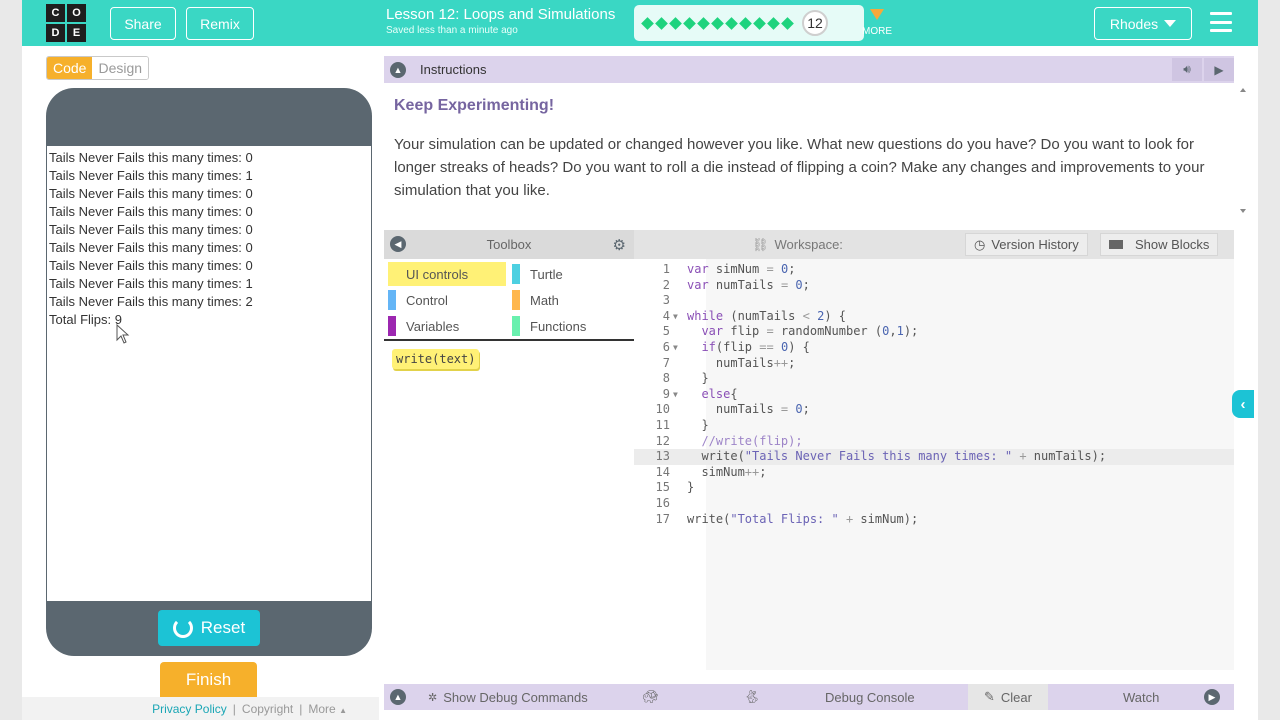 This screenshot has width=1280, height=720. I want to click on eraser-icon: ✎, so click(989, 696).